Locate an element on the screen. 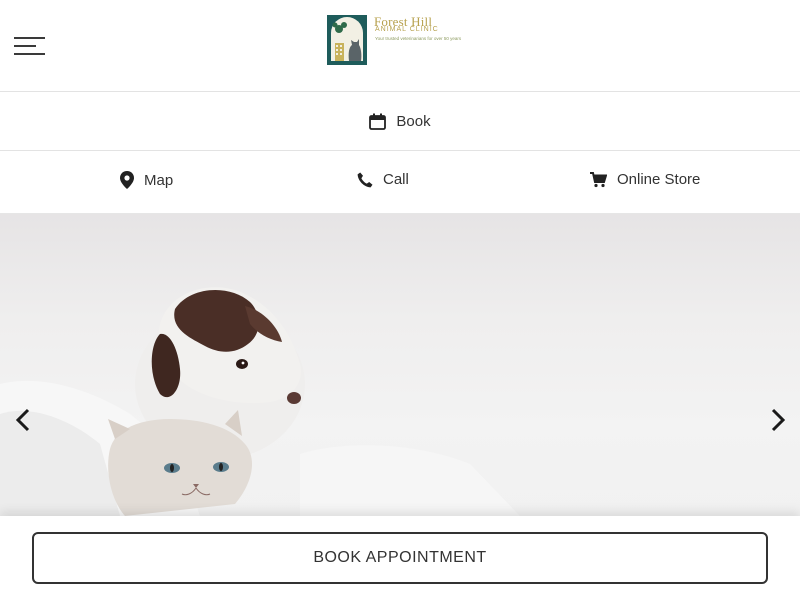 The height and width of the screenshot is (600, 800). online-store-link: Online Store is located at coordinates (645, 179).